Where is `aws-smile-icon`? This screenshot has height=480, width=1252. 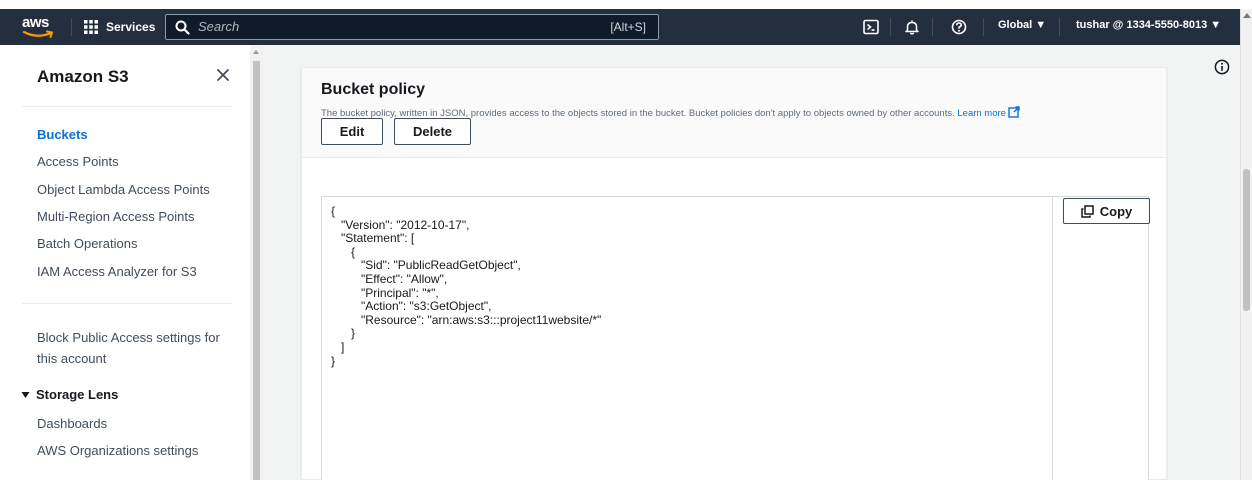 aws-smile-icon is located at coordinates (38, 34).